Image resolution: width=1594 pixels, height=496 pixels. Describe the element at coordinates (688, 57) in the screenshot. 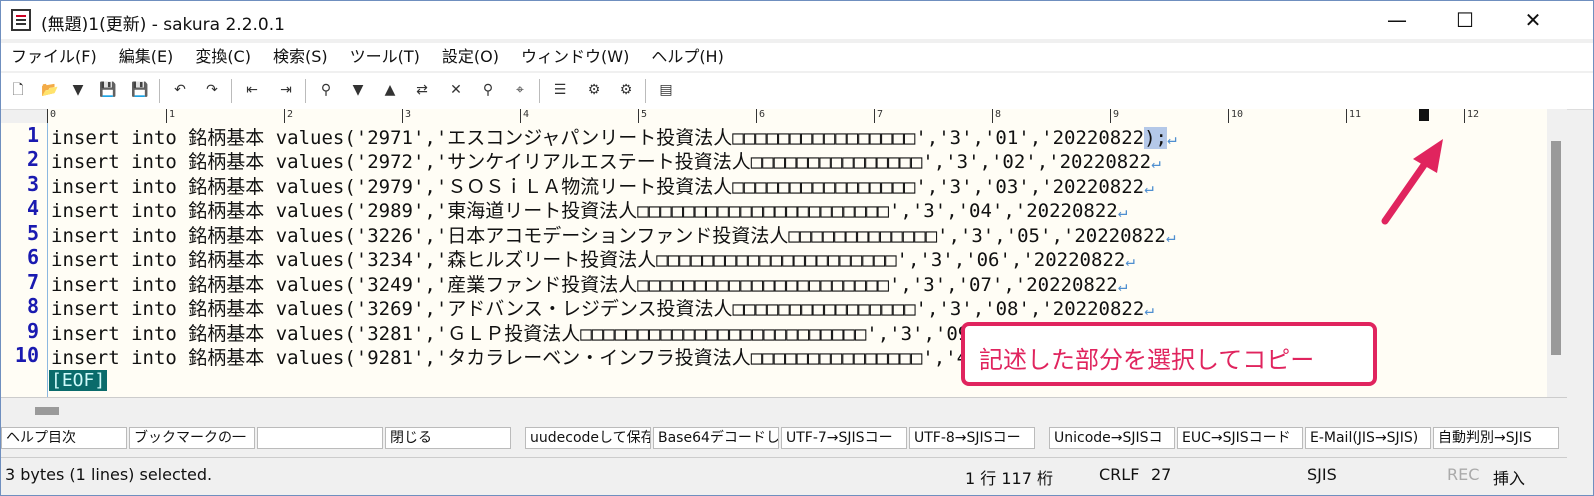

I see `menu-help: ヘルプ(H)` at that location.